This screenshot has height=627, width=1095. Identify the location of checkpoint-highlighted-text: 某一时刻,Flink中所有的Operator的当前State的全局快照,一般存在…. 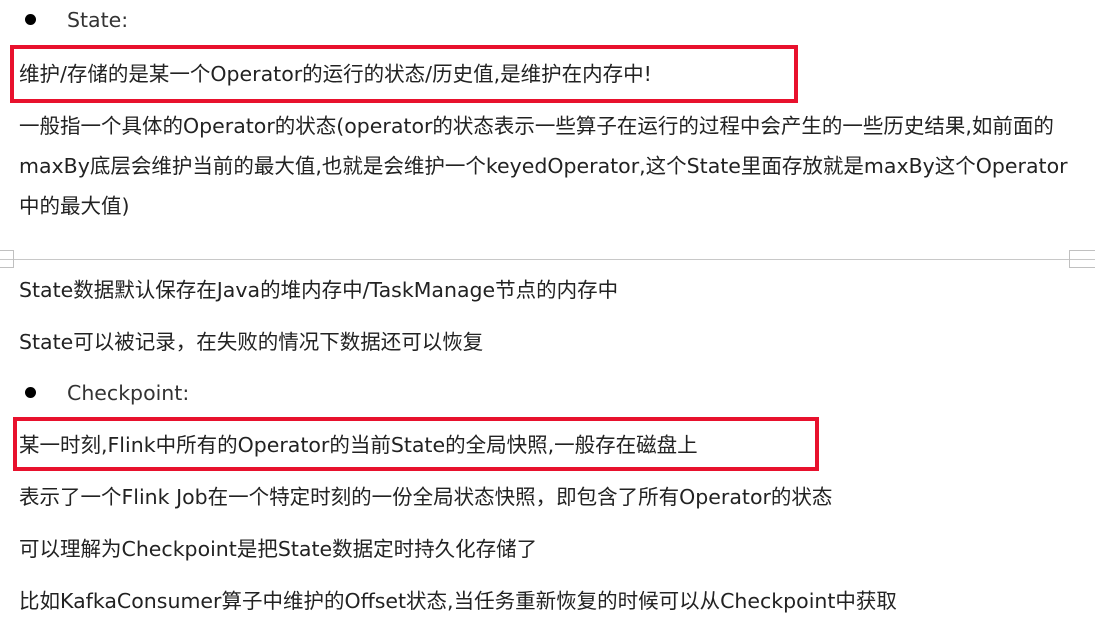
(358, 445).